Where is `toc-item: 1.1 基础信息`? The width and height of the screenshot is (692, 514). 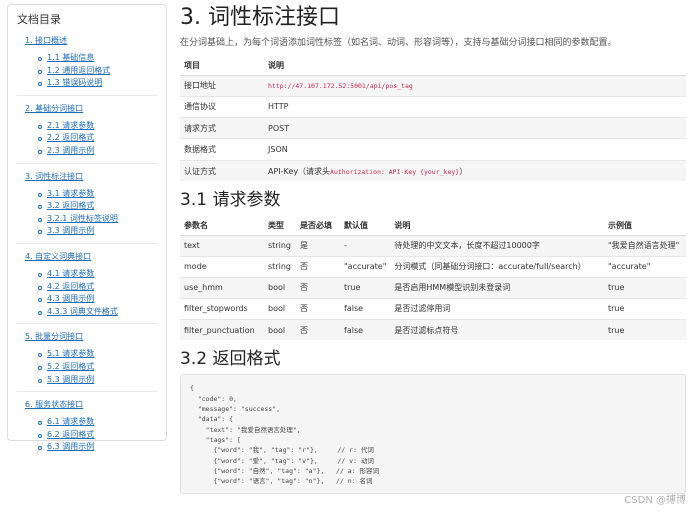 toc-item: 1.1 基础信息 is located at coordinates (98, 58).